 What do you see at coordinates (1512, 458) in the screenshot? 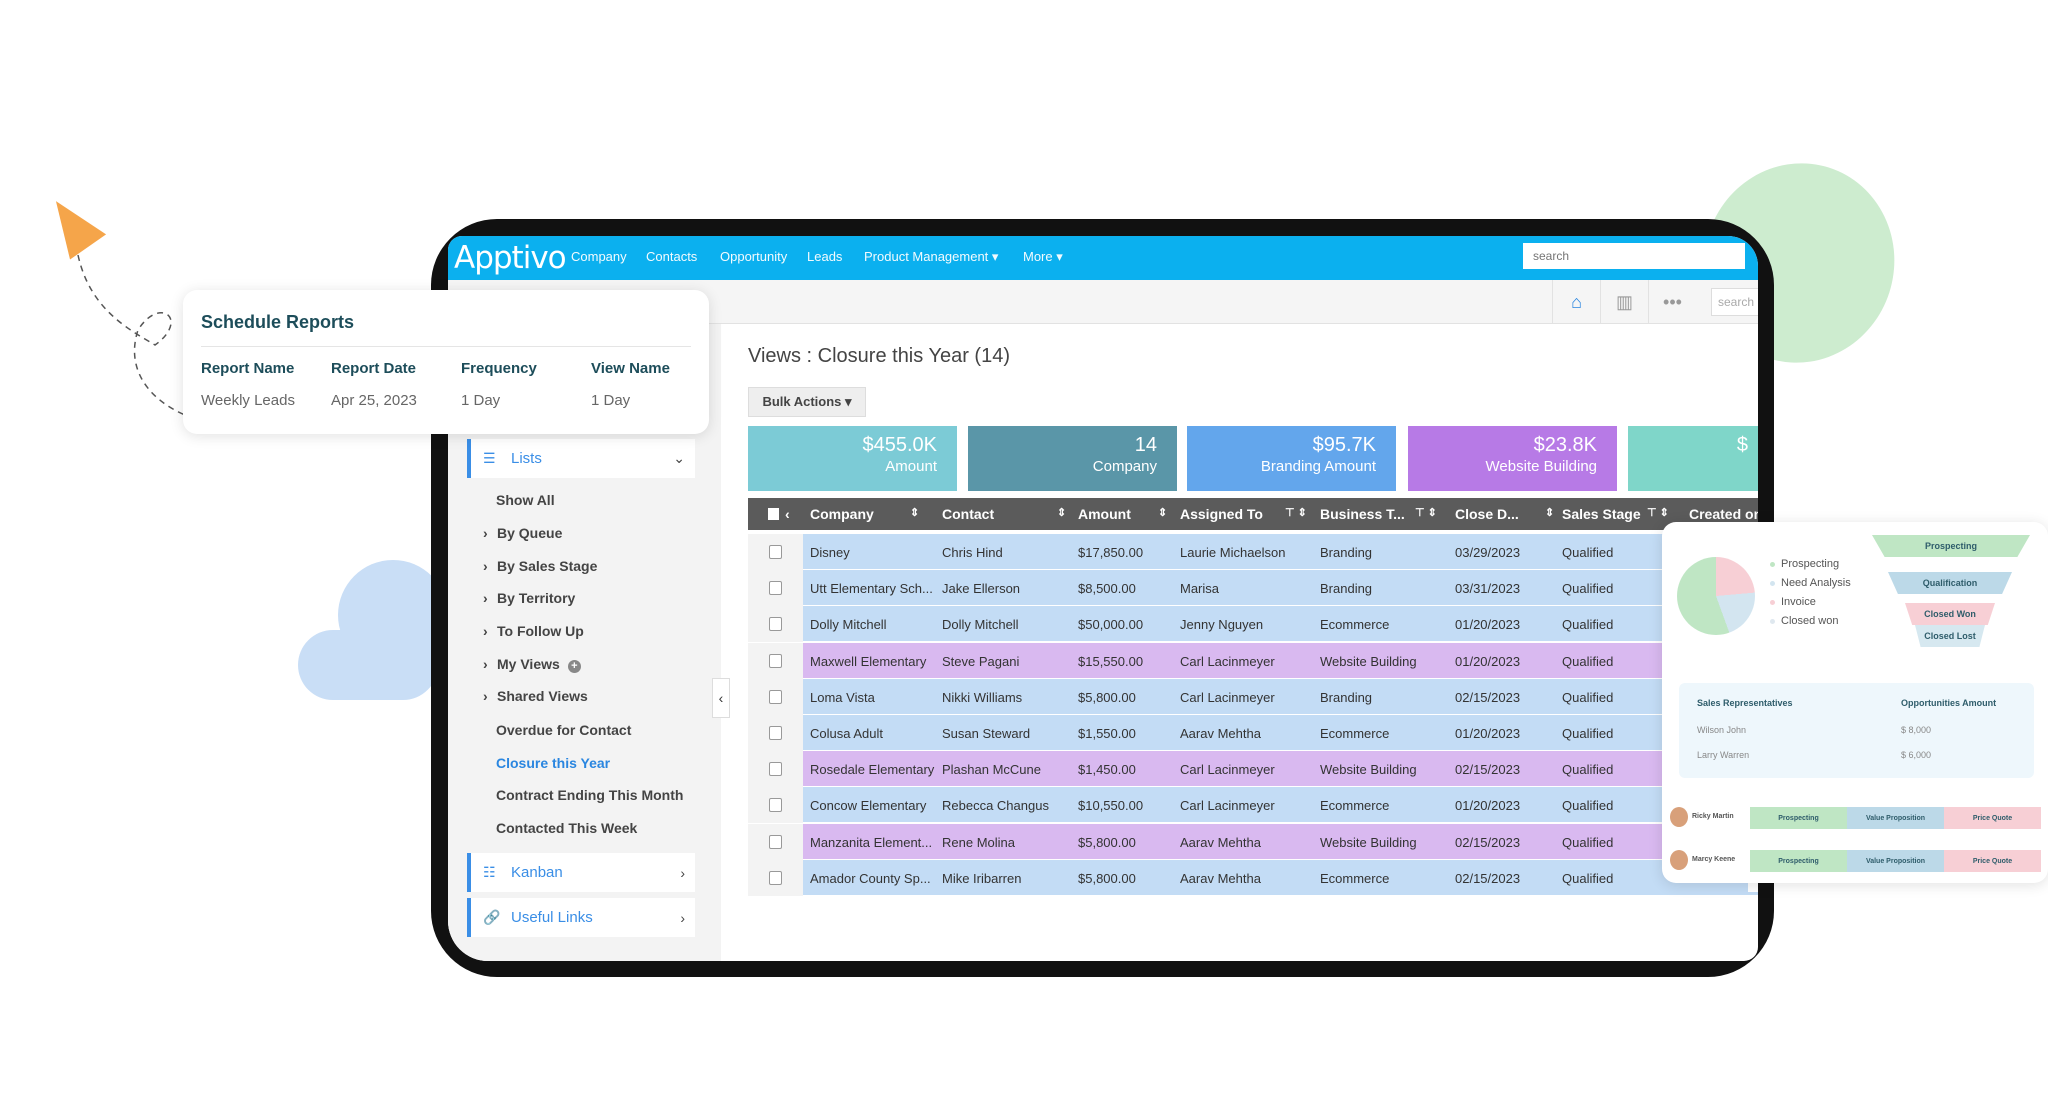
I see `kpi-card: $23.8K Website Building` at bounding box center [1512, 458].